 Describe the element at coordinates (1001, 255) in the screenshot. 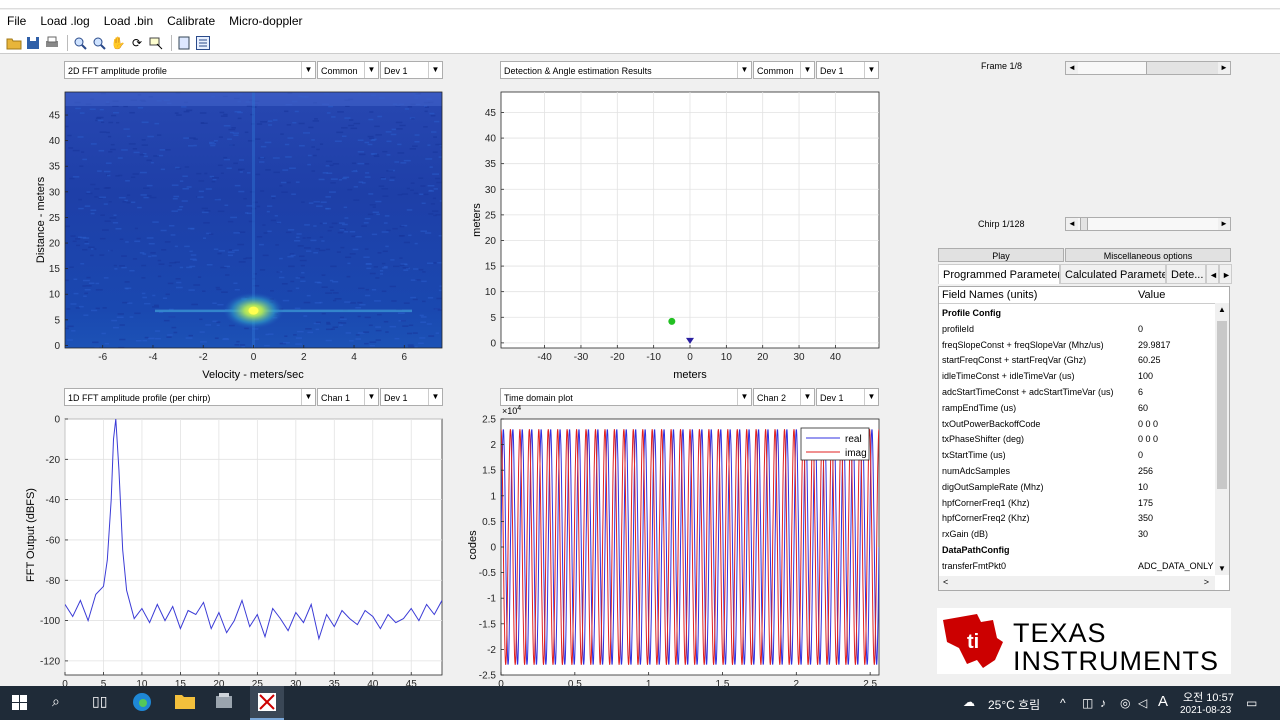

I see `play-button: Play` at that location.